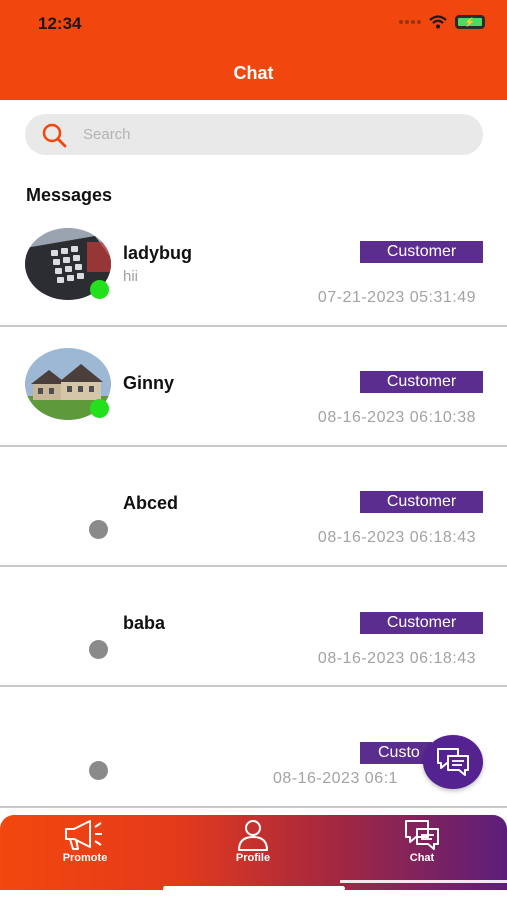 This screenshot has height=900, width=507. Describe the element at coordinates (396, 297) in the screenshot. I see `message-timestamp: 07-21-2023 05:31:49` at that location.